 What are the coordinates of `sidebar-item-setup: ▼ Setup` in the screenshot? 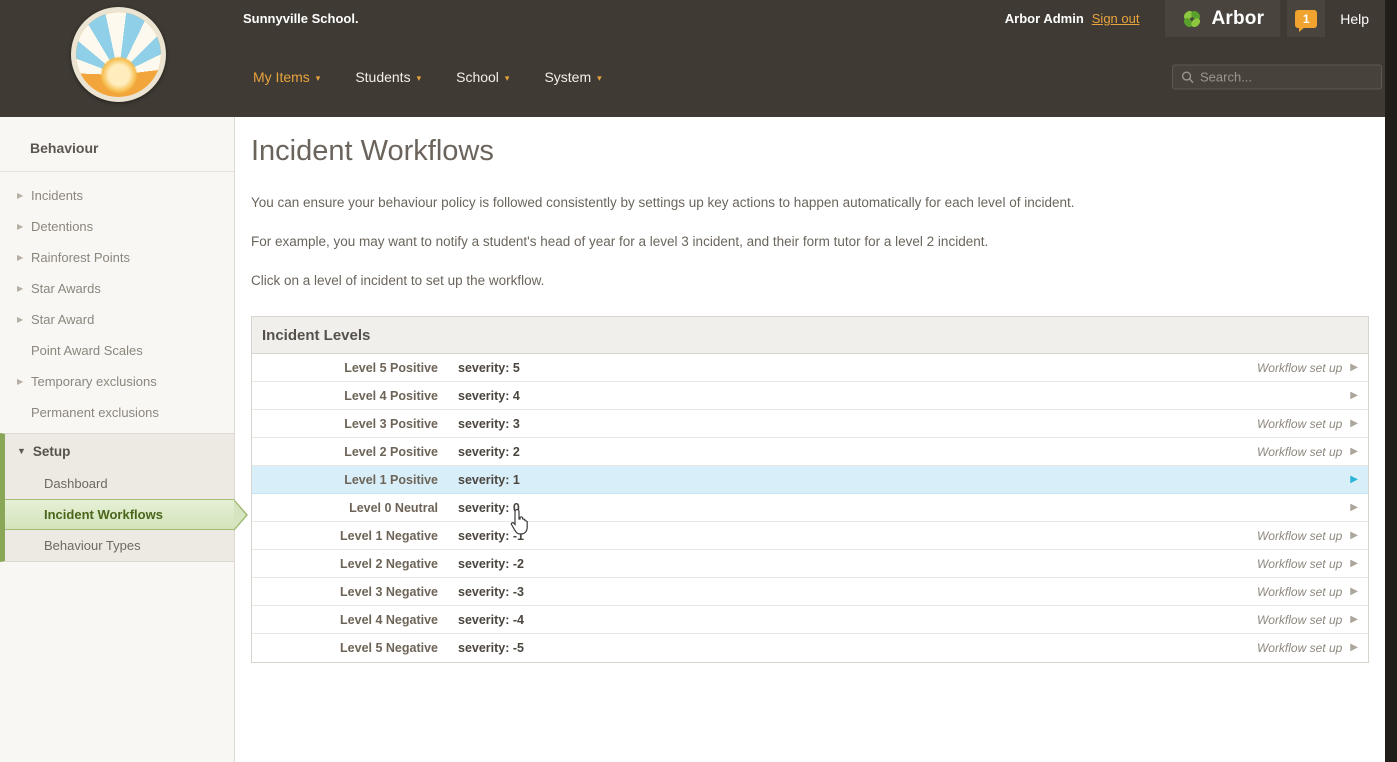 It's located at (119, 451).